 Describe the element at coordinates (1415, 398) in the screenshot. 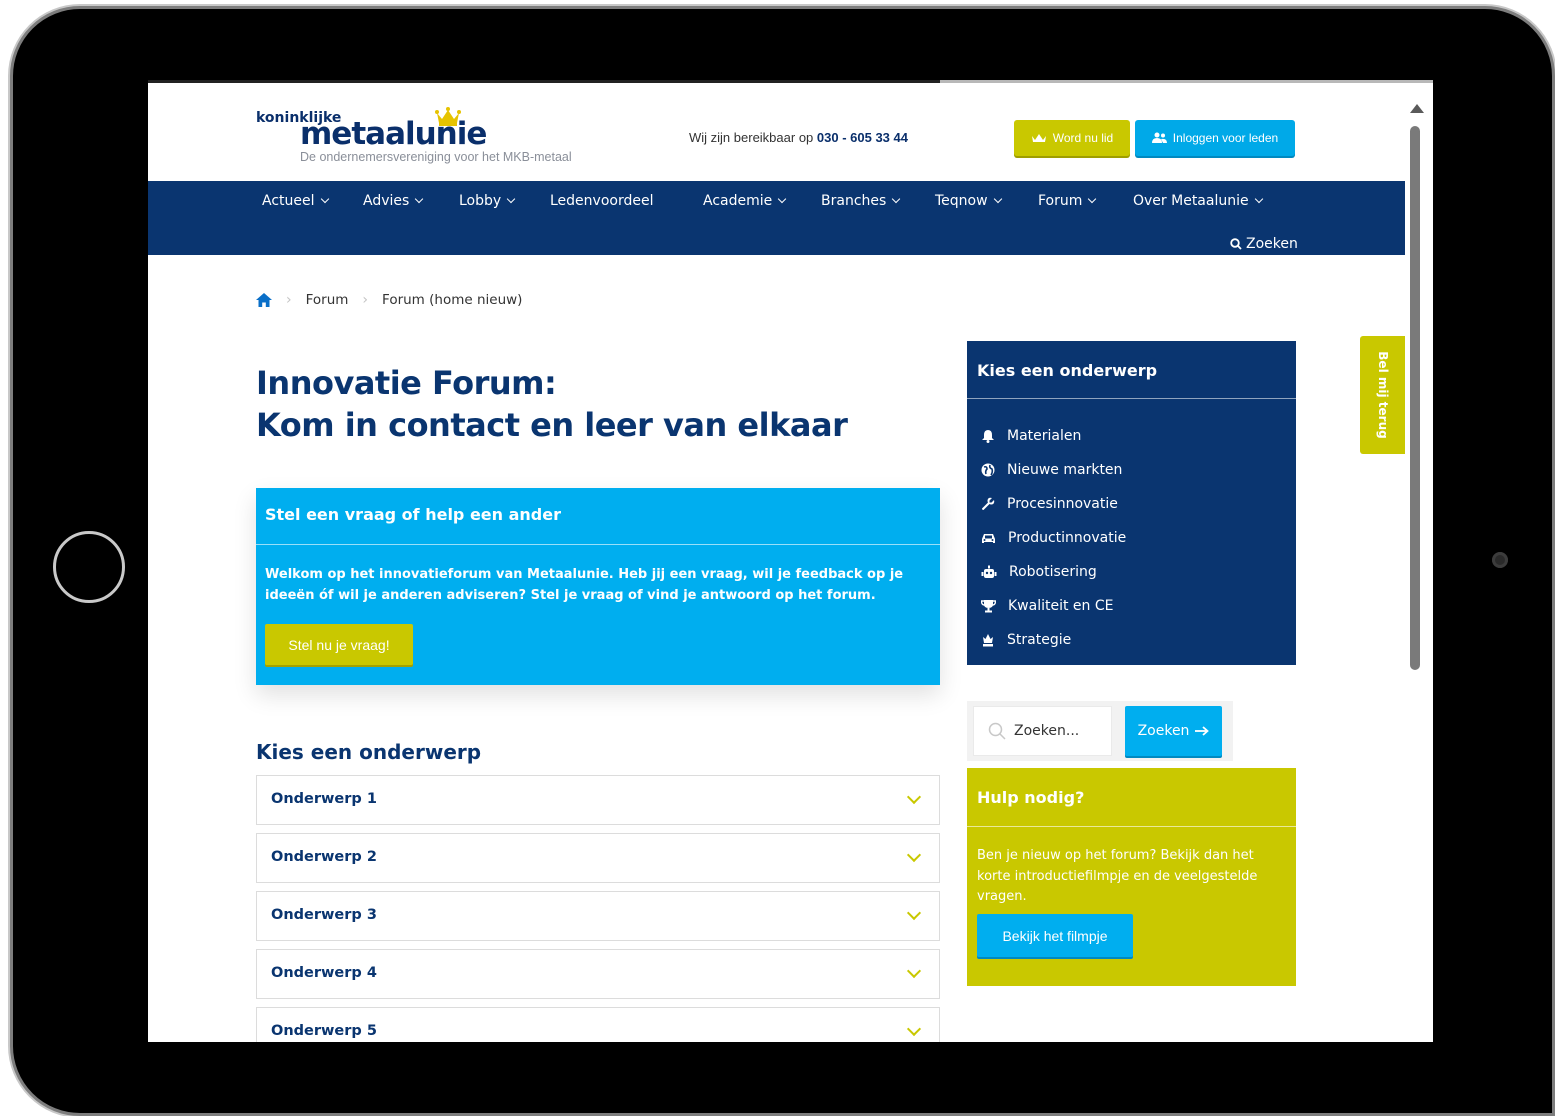

I see `scrollbar-thumb` at that location.